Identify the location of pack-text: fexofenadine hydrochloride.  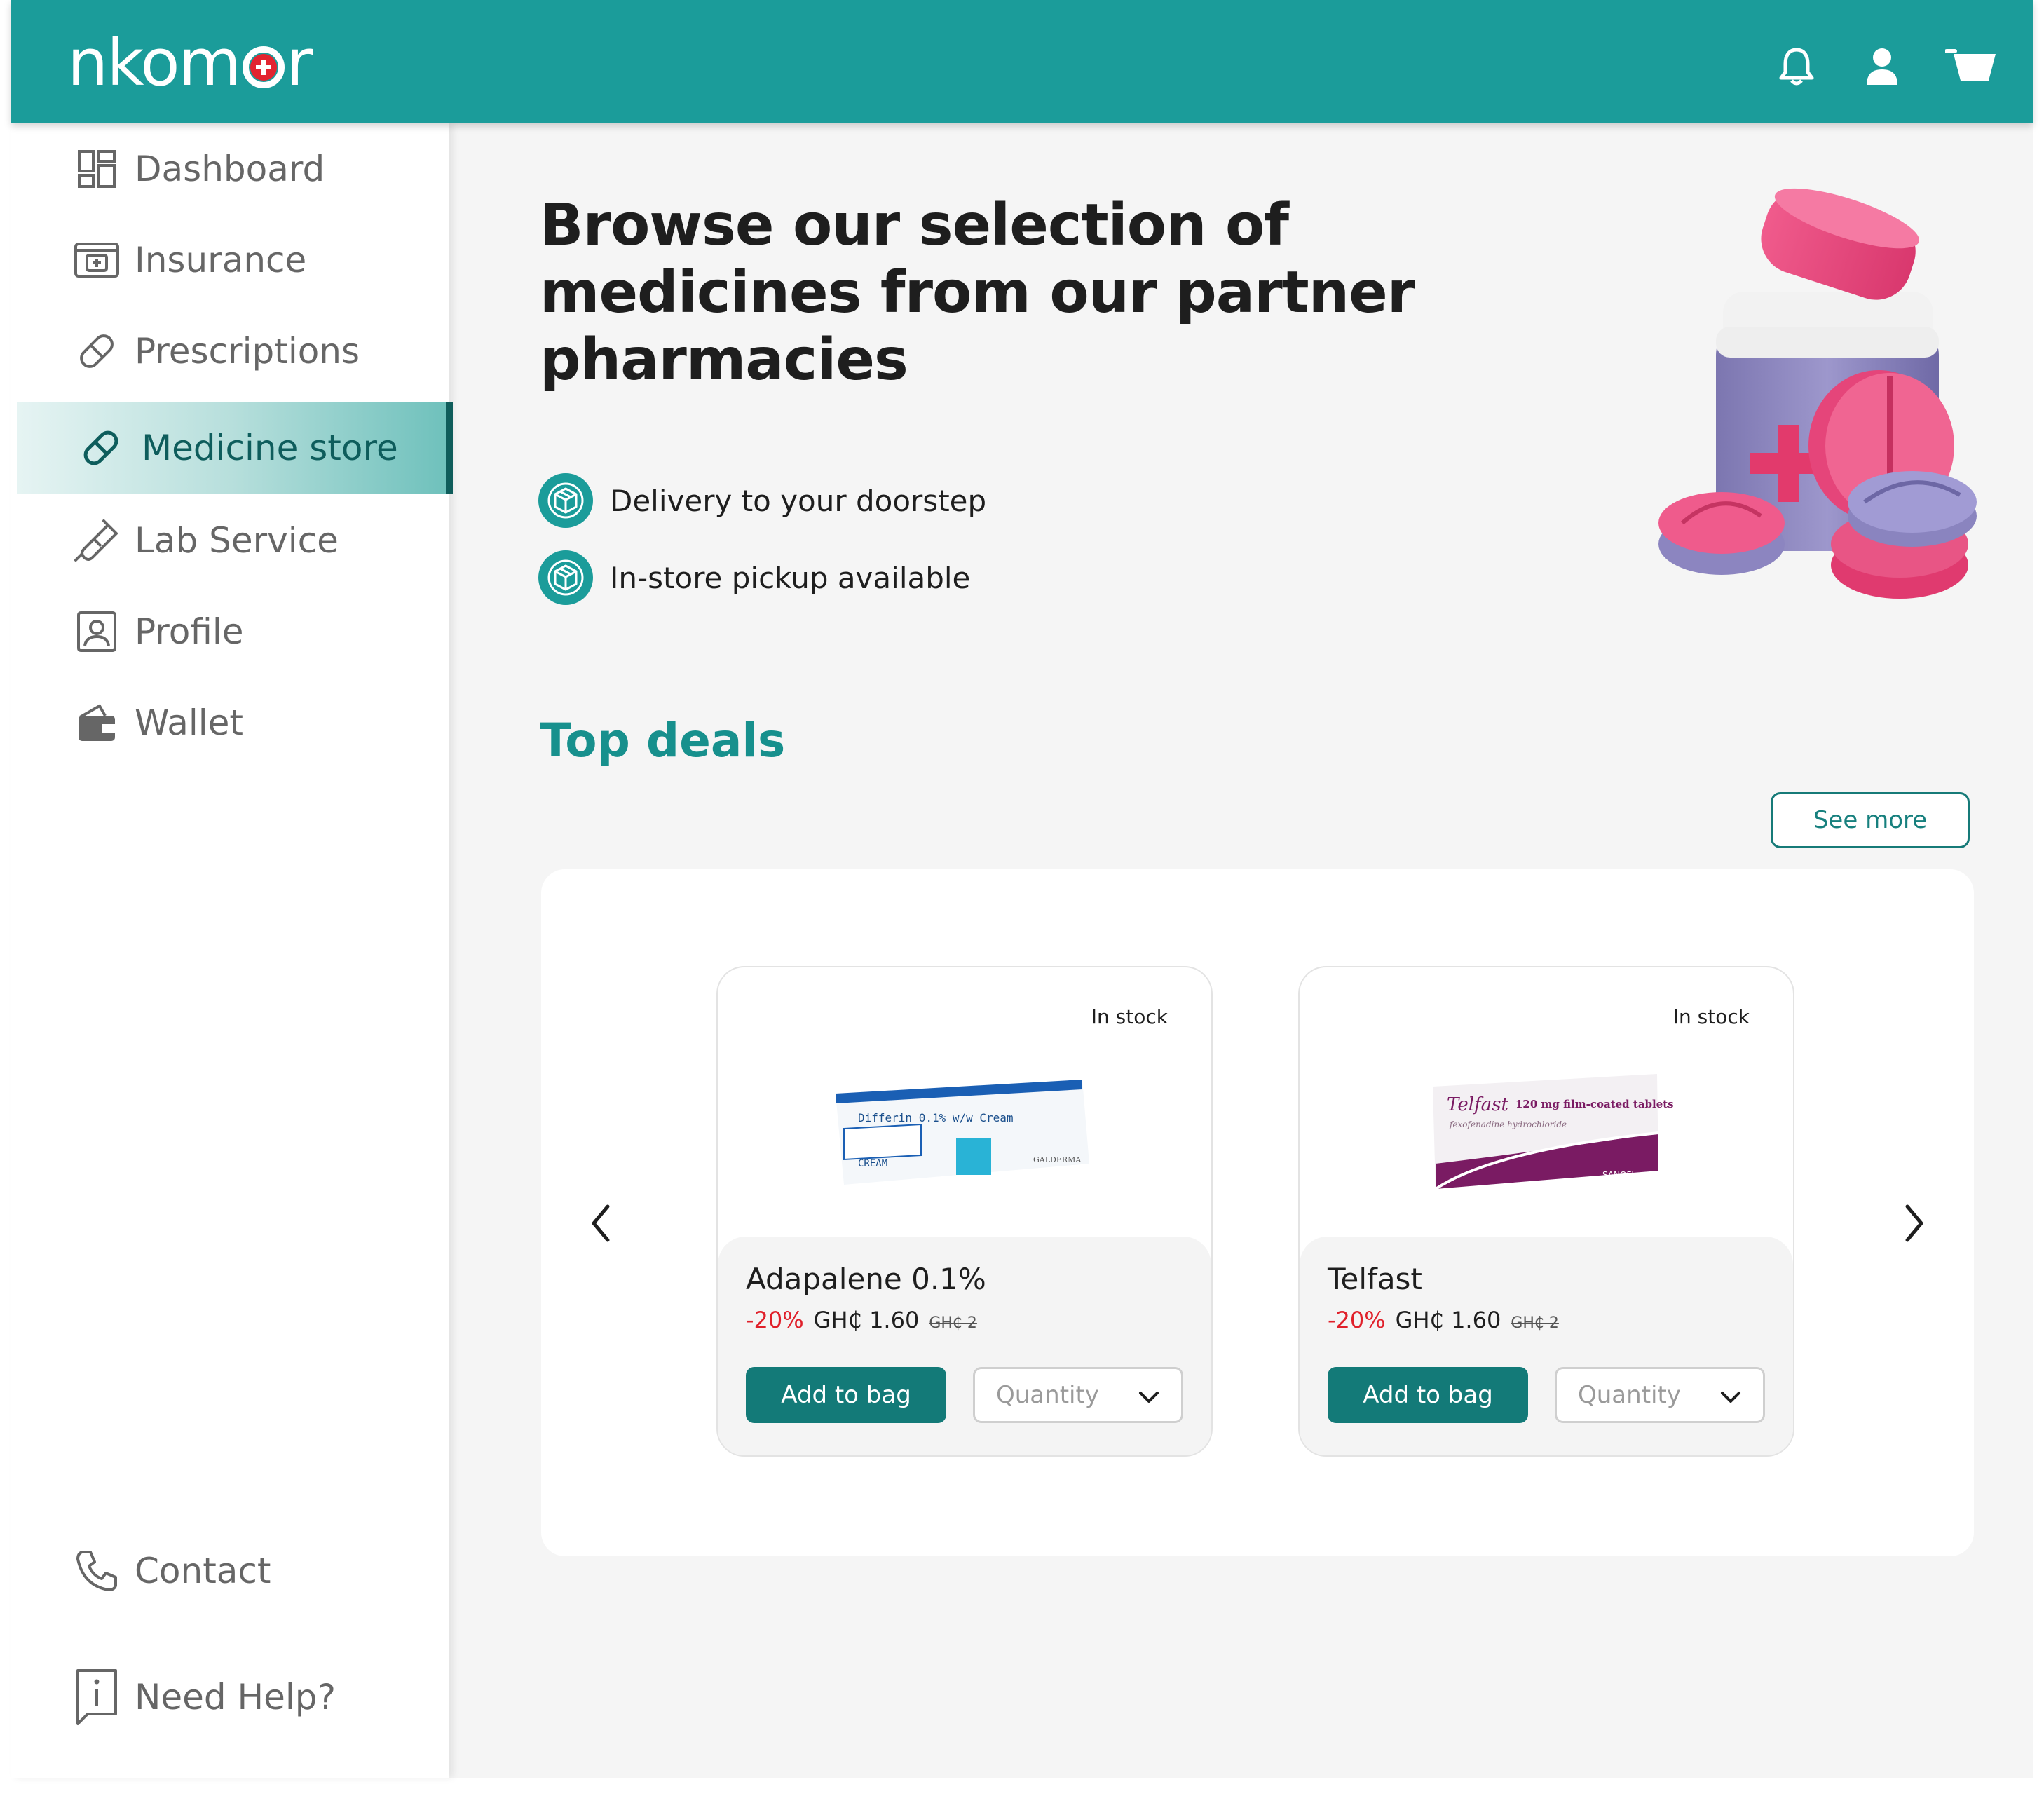
(1508, 1124).